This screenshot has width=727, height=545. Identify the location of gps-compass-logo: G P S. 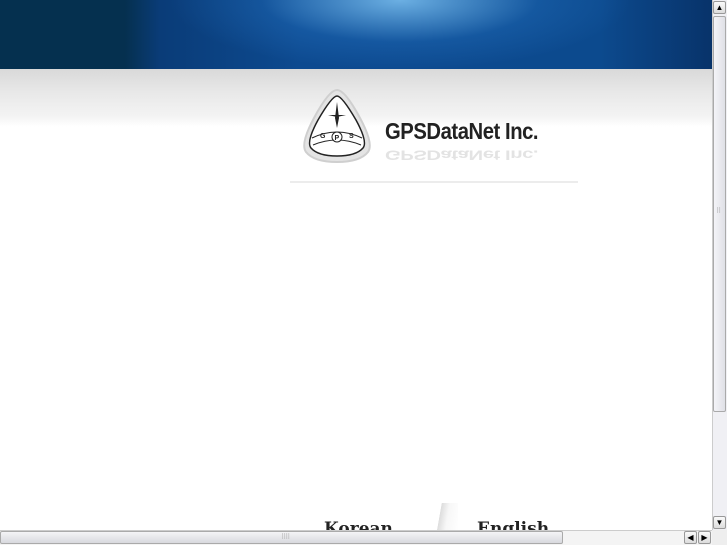
(337, 126).